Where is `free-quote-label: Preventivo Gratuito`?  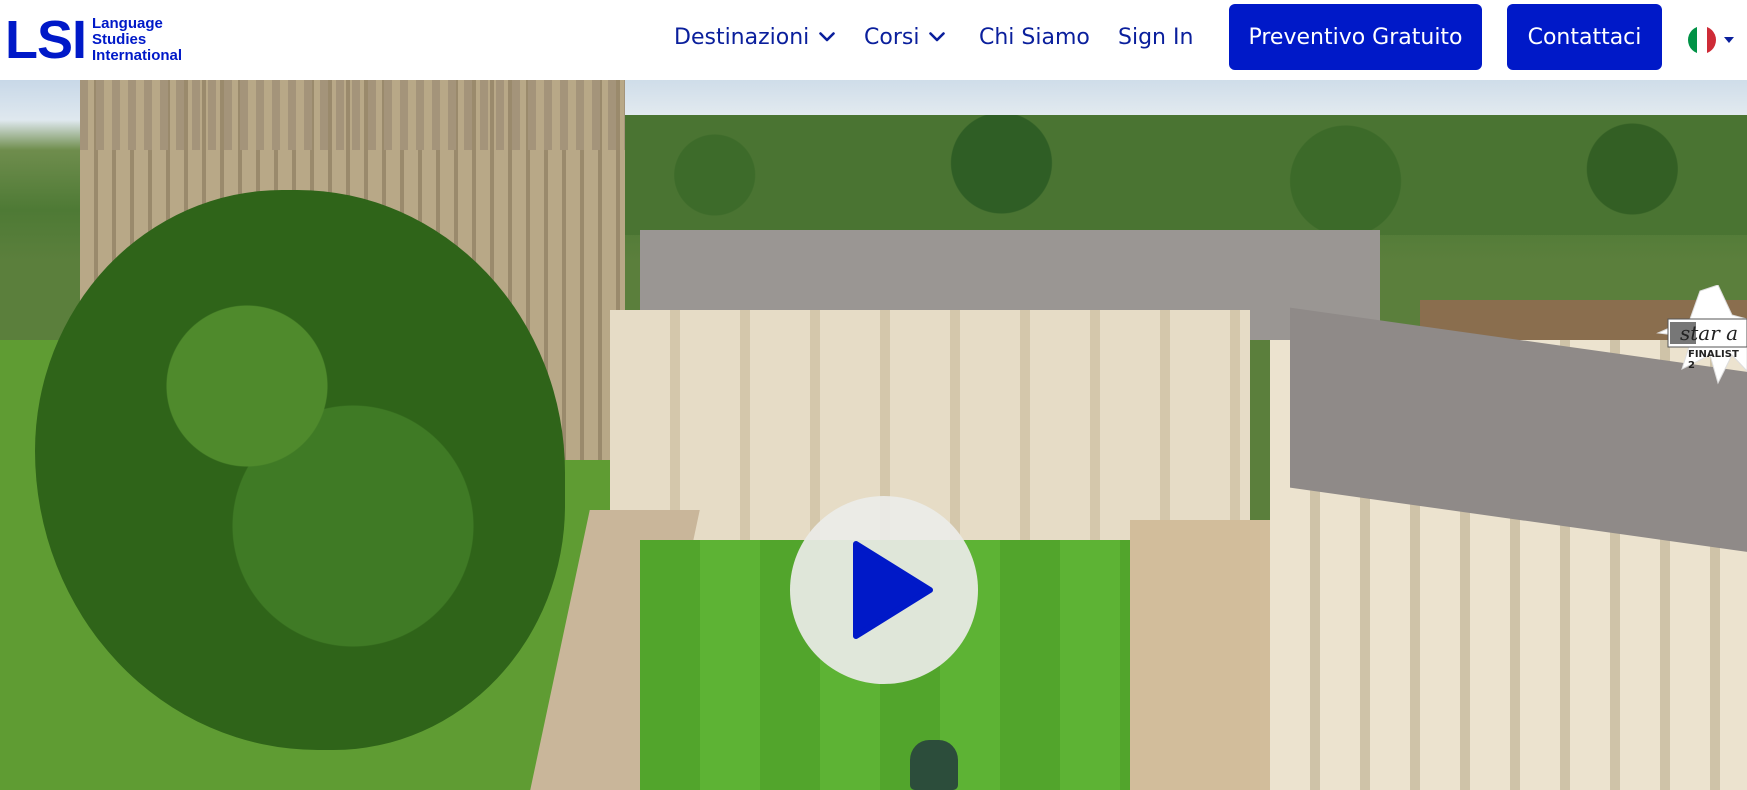 free-quote-label: Preventivo Gratuito is located at coordinates (1355, 37).